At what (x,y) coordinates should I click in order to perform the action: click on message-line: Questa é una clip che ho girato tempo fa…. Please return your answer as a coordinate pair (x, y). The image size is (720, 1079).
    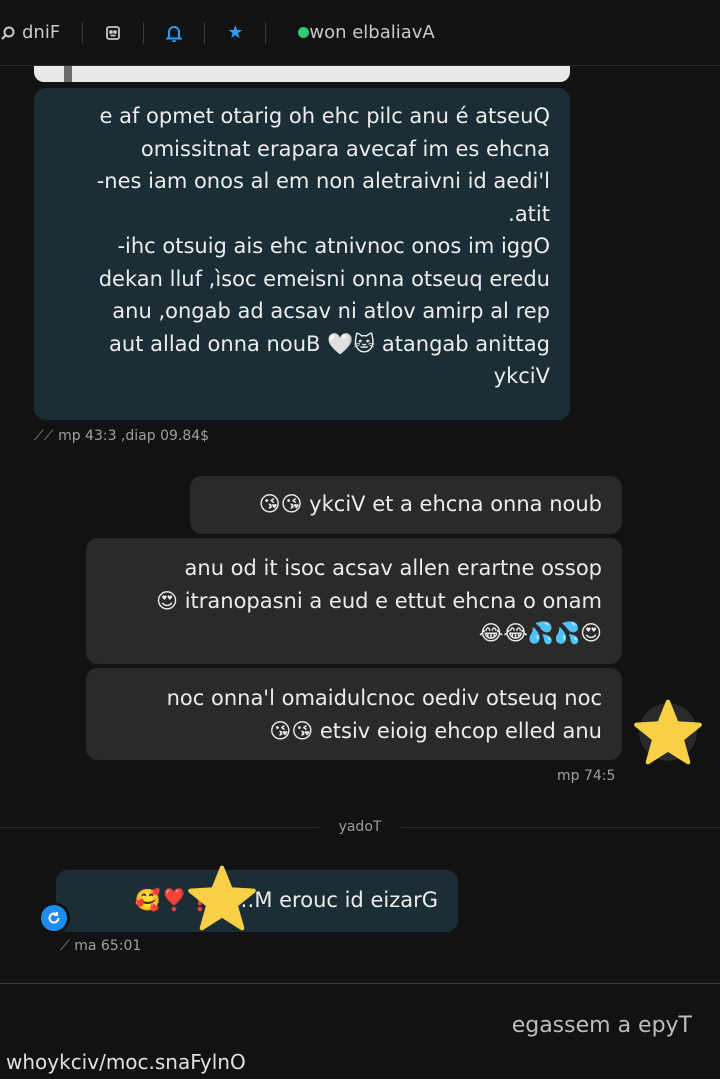
    Looking at the image, I should click on (325, 116).